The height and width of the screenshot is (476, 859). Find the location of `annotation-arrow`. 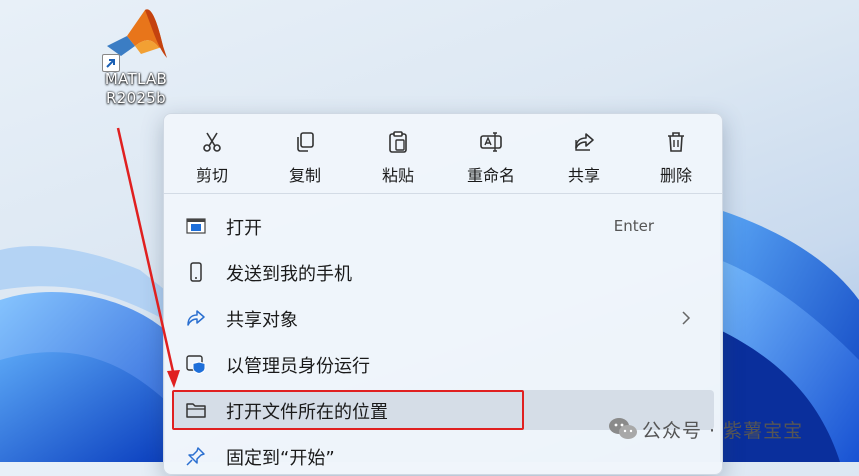

annotation-arrow is located at coordinates (148, 257).